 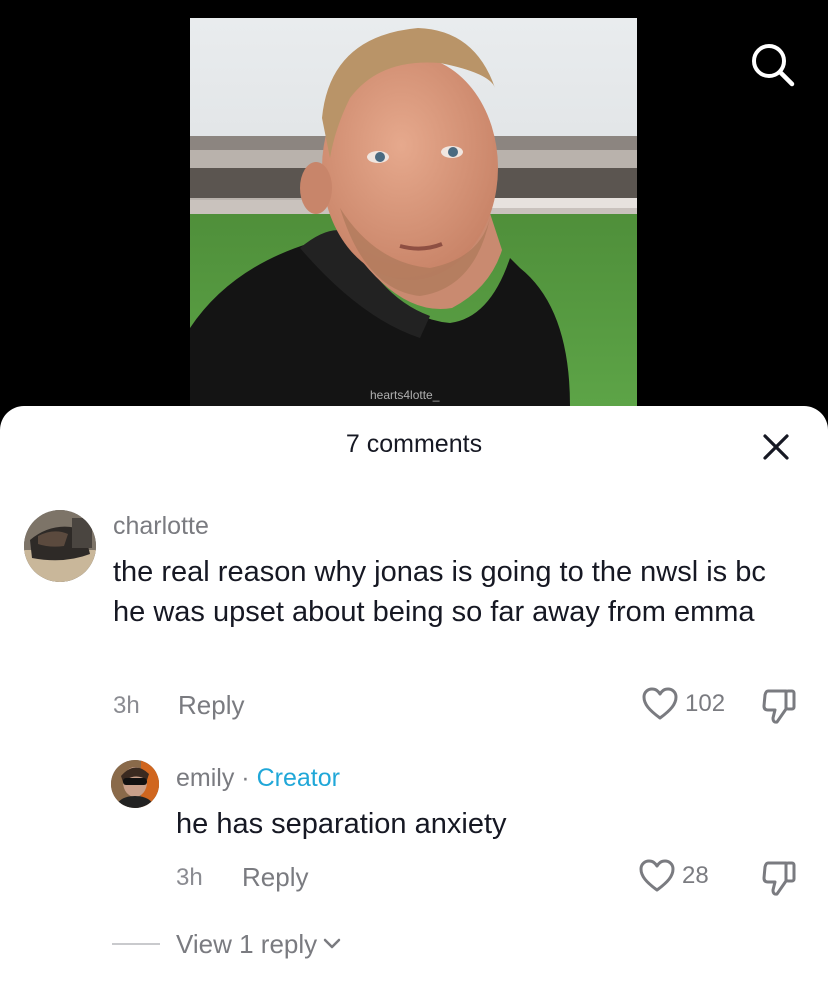 What do you see at coordinates (683, 704) in the screenshot?
I see `like-button: 102` at bounding box center [683, 704].